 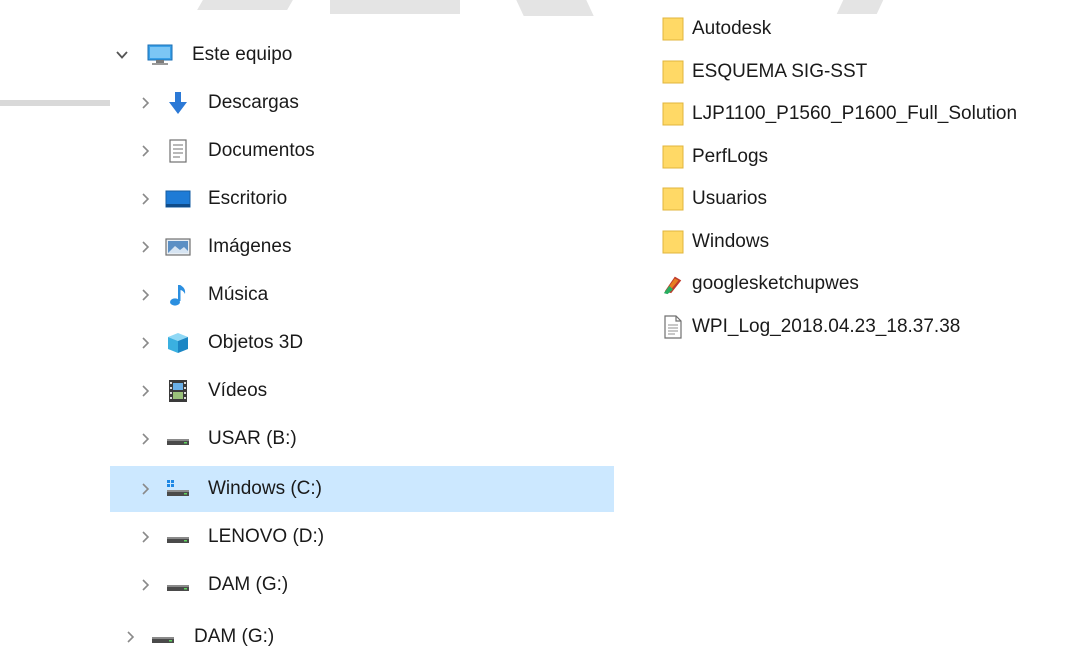 I want to click on nav-item-label: Descargas, so click(x=253, y=102).